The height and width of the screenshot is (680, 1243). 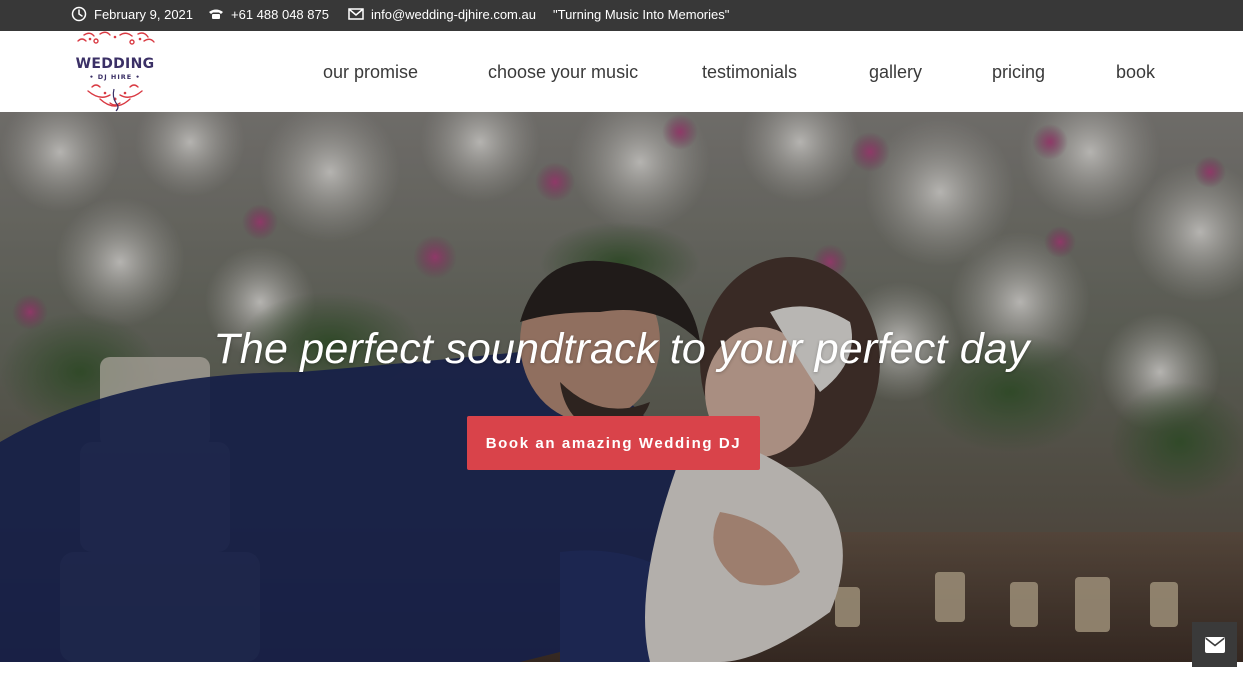 What do you see at coordinates (144, 14) in the screenshot?
I see `date-text: February 9, 2021` at bounding box center [144, 14].